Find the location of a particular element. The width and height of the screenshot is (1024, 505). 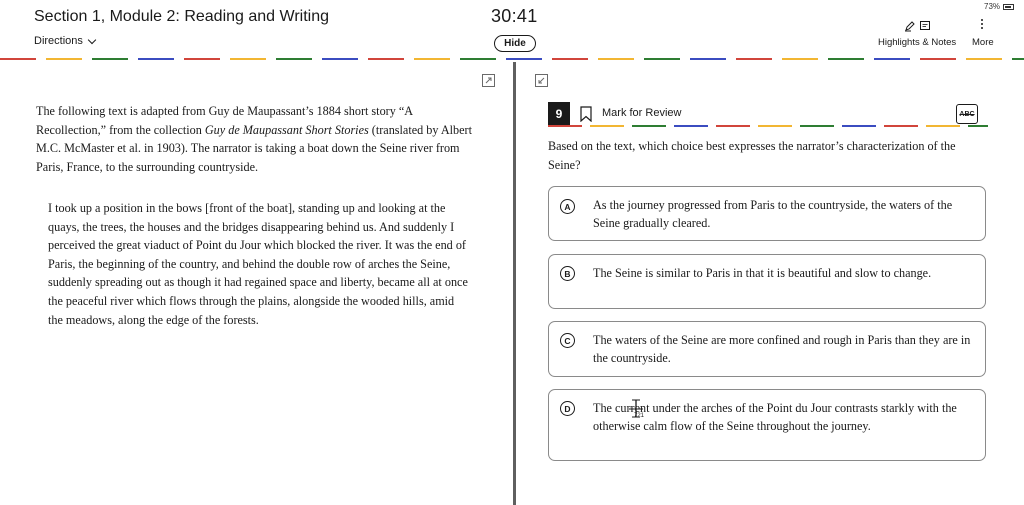

collection-title: Guy de Maupassant Short Stories is located at coordinates (286, 129).